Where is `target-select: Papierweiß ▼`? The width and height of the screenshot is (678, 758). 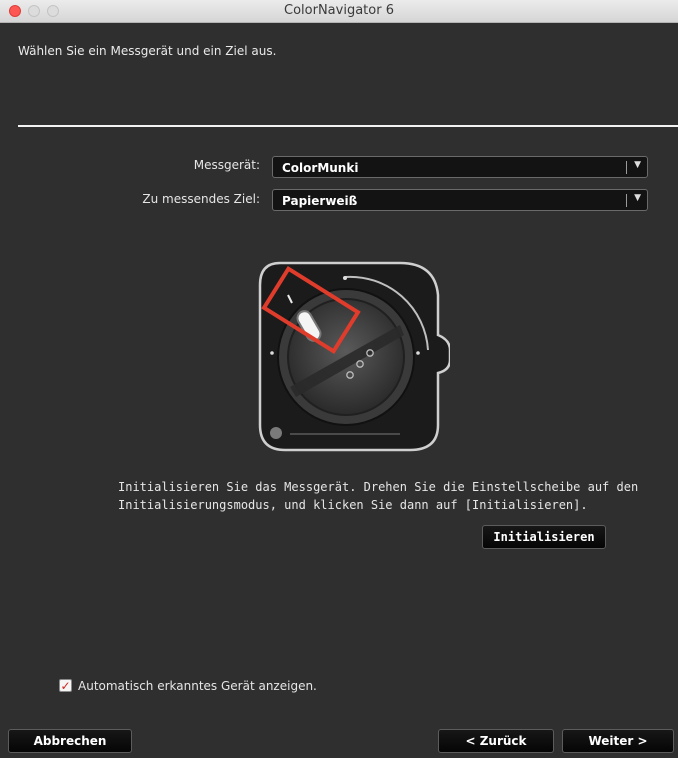
target-select: Papierweiß ▼ is located at coordinates (460, 200).